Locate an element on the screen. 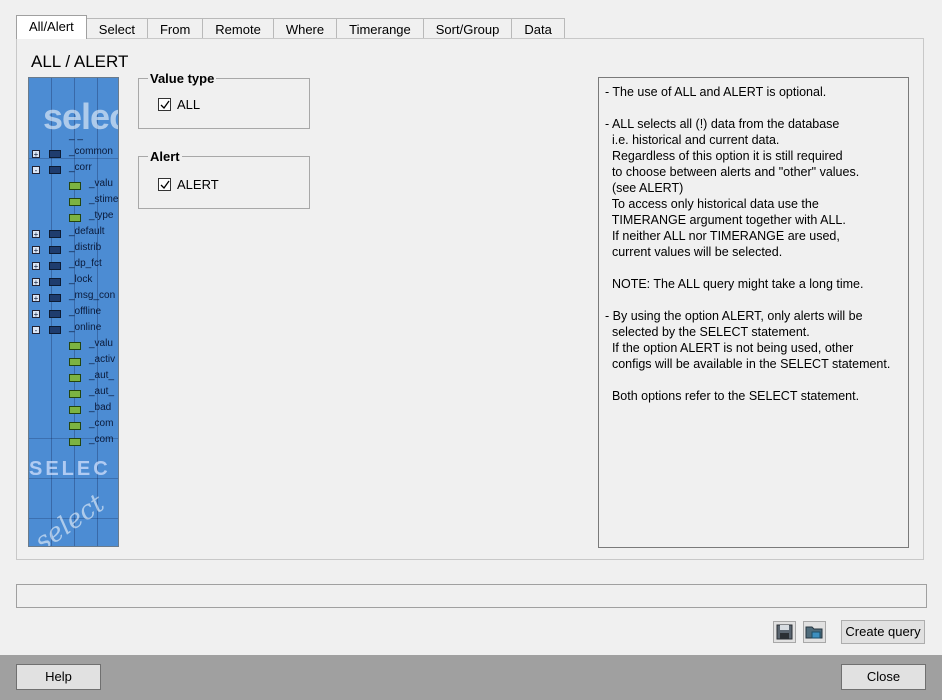 This screenshot has width=942, height=700. page-title: ALL / ALERT is located at coordinates (80, 61).